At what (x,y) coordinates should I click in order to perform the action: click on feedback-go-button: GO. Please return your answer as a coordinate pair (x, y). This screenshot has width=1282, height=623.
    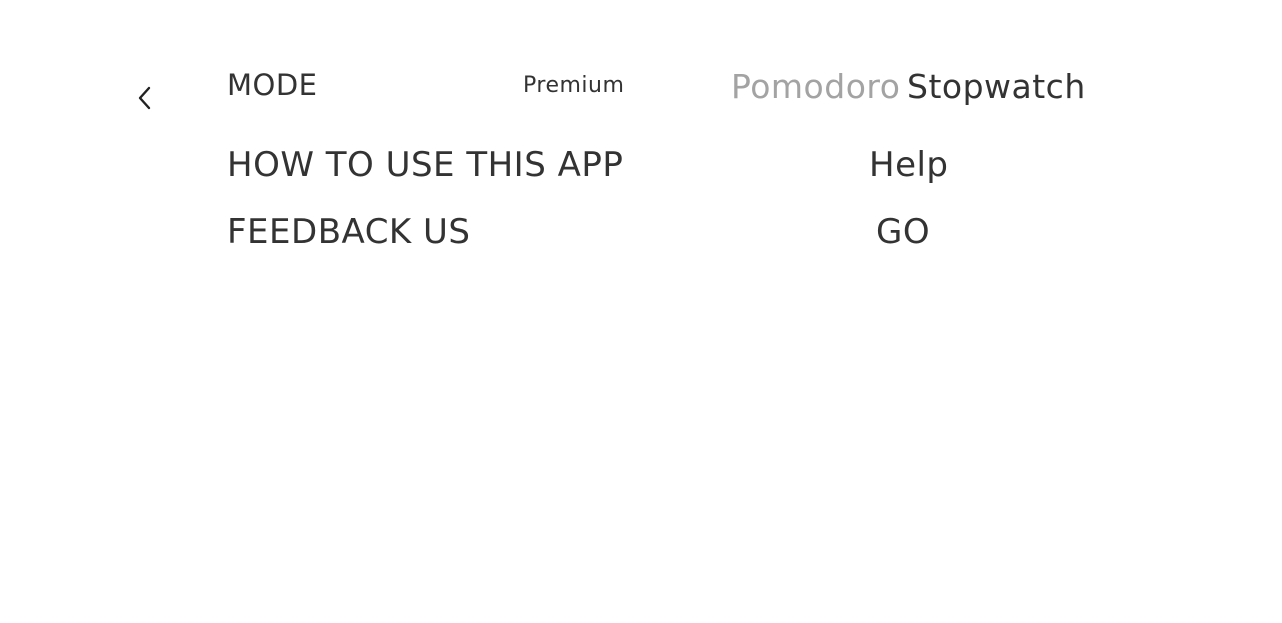
    Looking at the image, I should click on (903, 232).